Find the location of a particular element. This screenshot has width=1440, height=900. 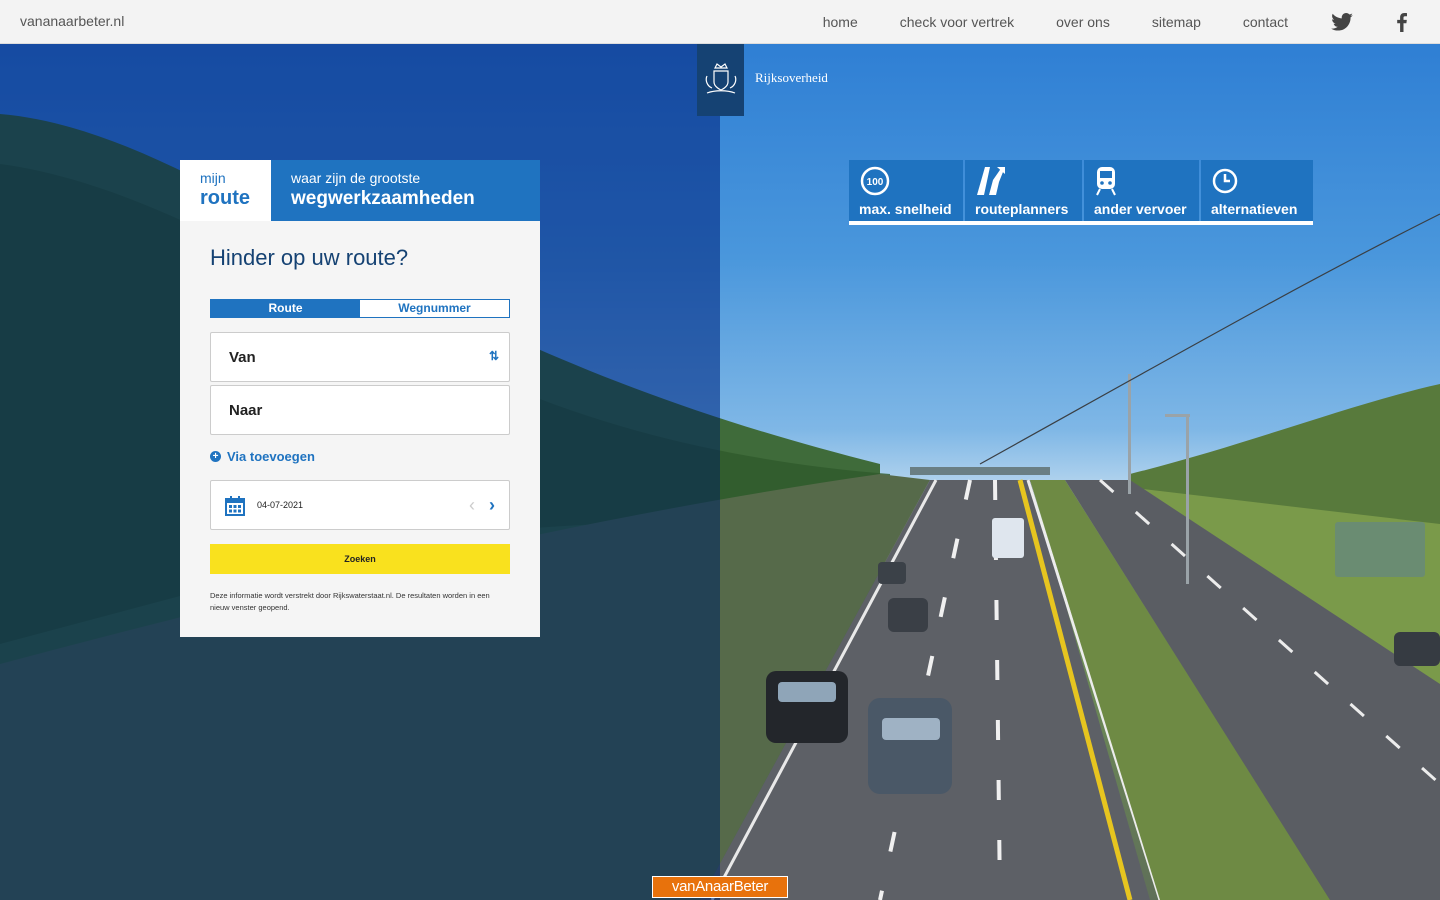

toggle-wegnummer: Wegnummer is located at coordinates (434, 308).